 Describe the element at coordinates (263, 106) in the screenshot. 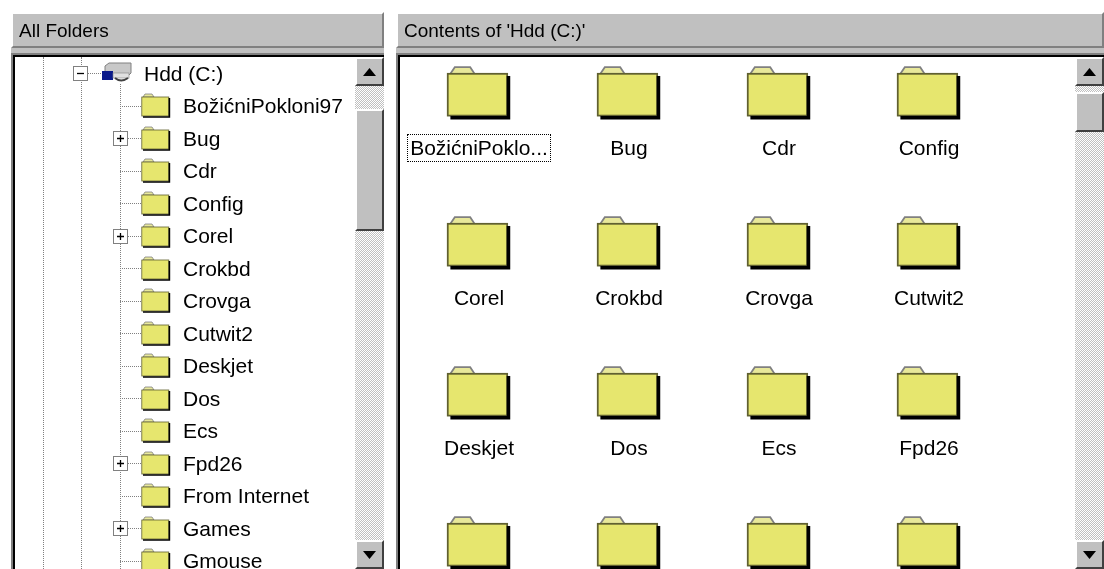

I see `tree-item: BožićniPokloni97` at that location.